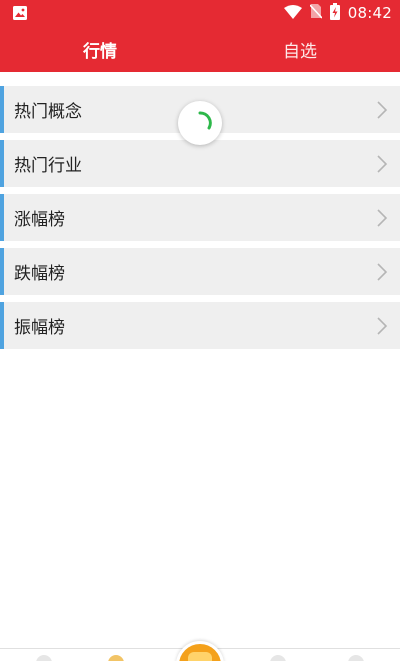  What do you see at coordinates (48, 166) in the screenshot?
I see `list-item-label: 热门行业` at bounding box center [48, 166].